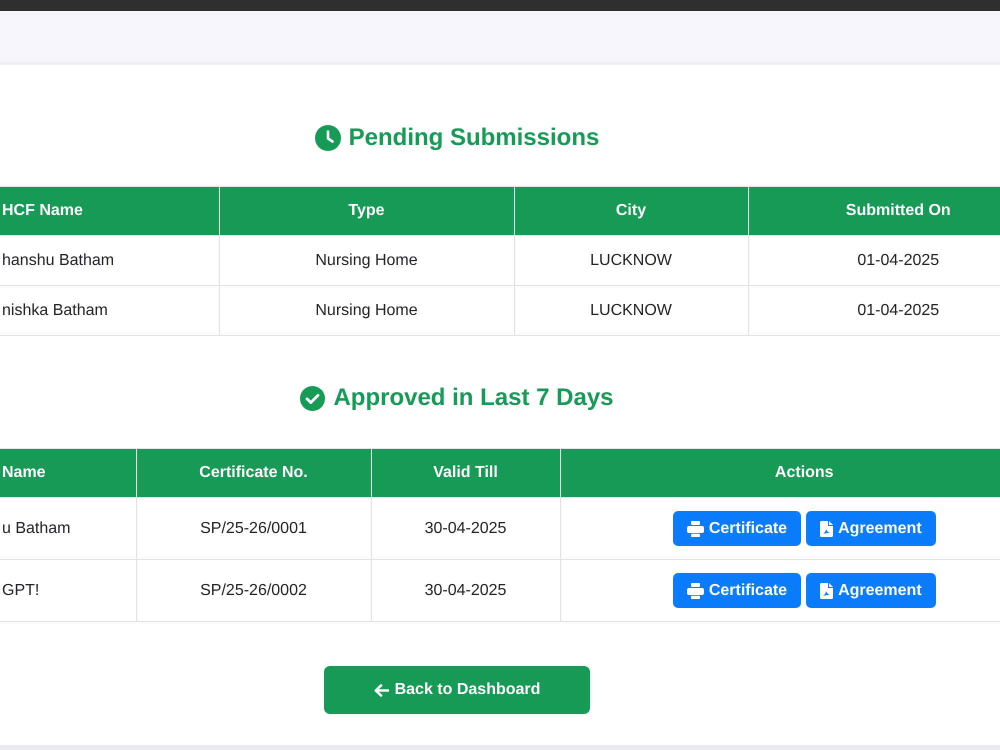 This screenshot has width=1000, height=750. I want to click on back-to-dashboard-button: Back to Dashboard, so click(457, 690).